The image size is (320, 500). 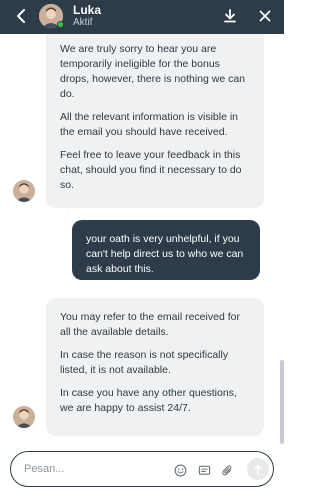 What do you see at coordinates (51, 16) in the screenshot?
I see `agent-avatar` at bounding box center [51, 16].